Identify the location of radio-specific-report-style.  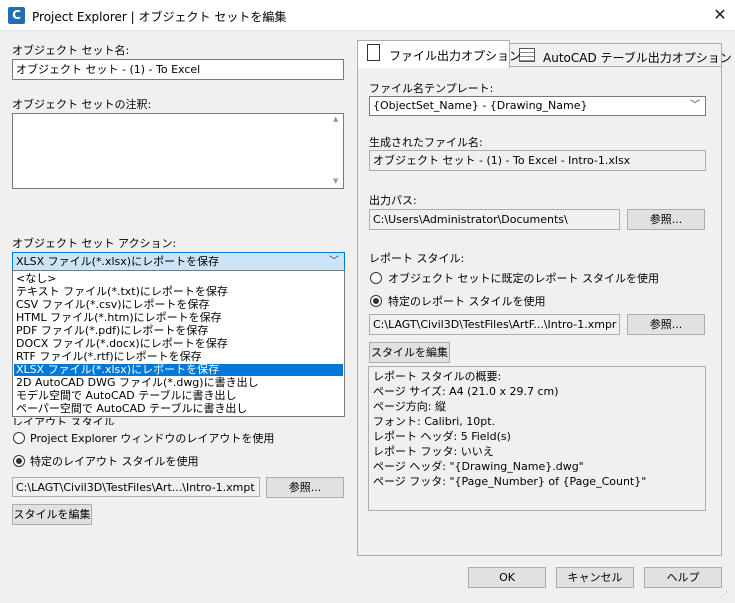
(376, 301).